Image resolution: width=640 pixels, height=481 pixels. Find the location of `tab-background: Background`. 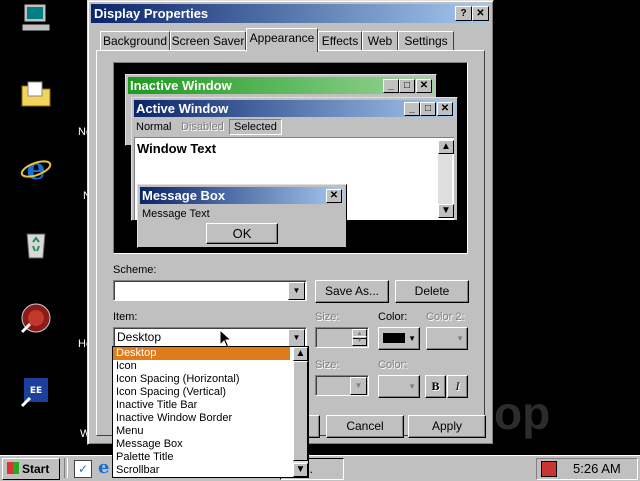

tab-background: Background is located at coordinates (135, 41).